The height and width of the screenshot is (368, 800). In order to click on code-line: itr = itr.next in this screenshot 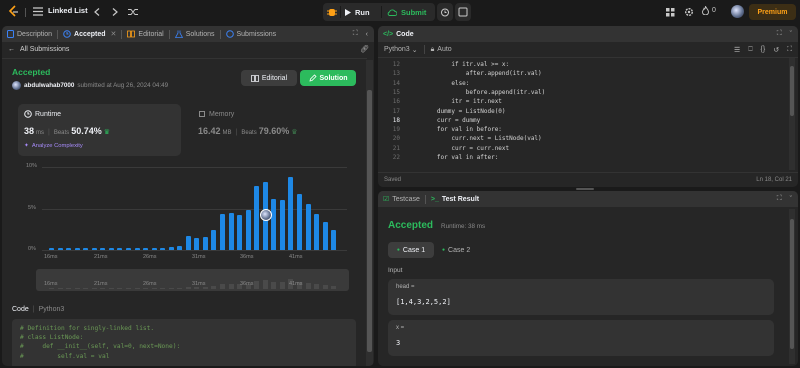, I will do `click(455, 101)`.